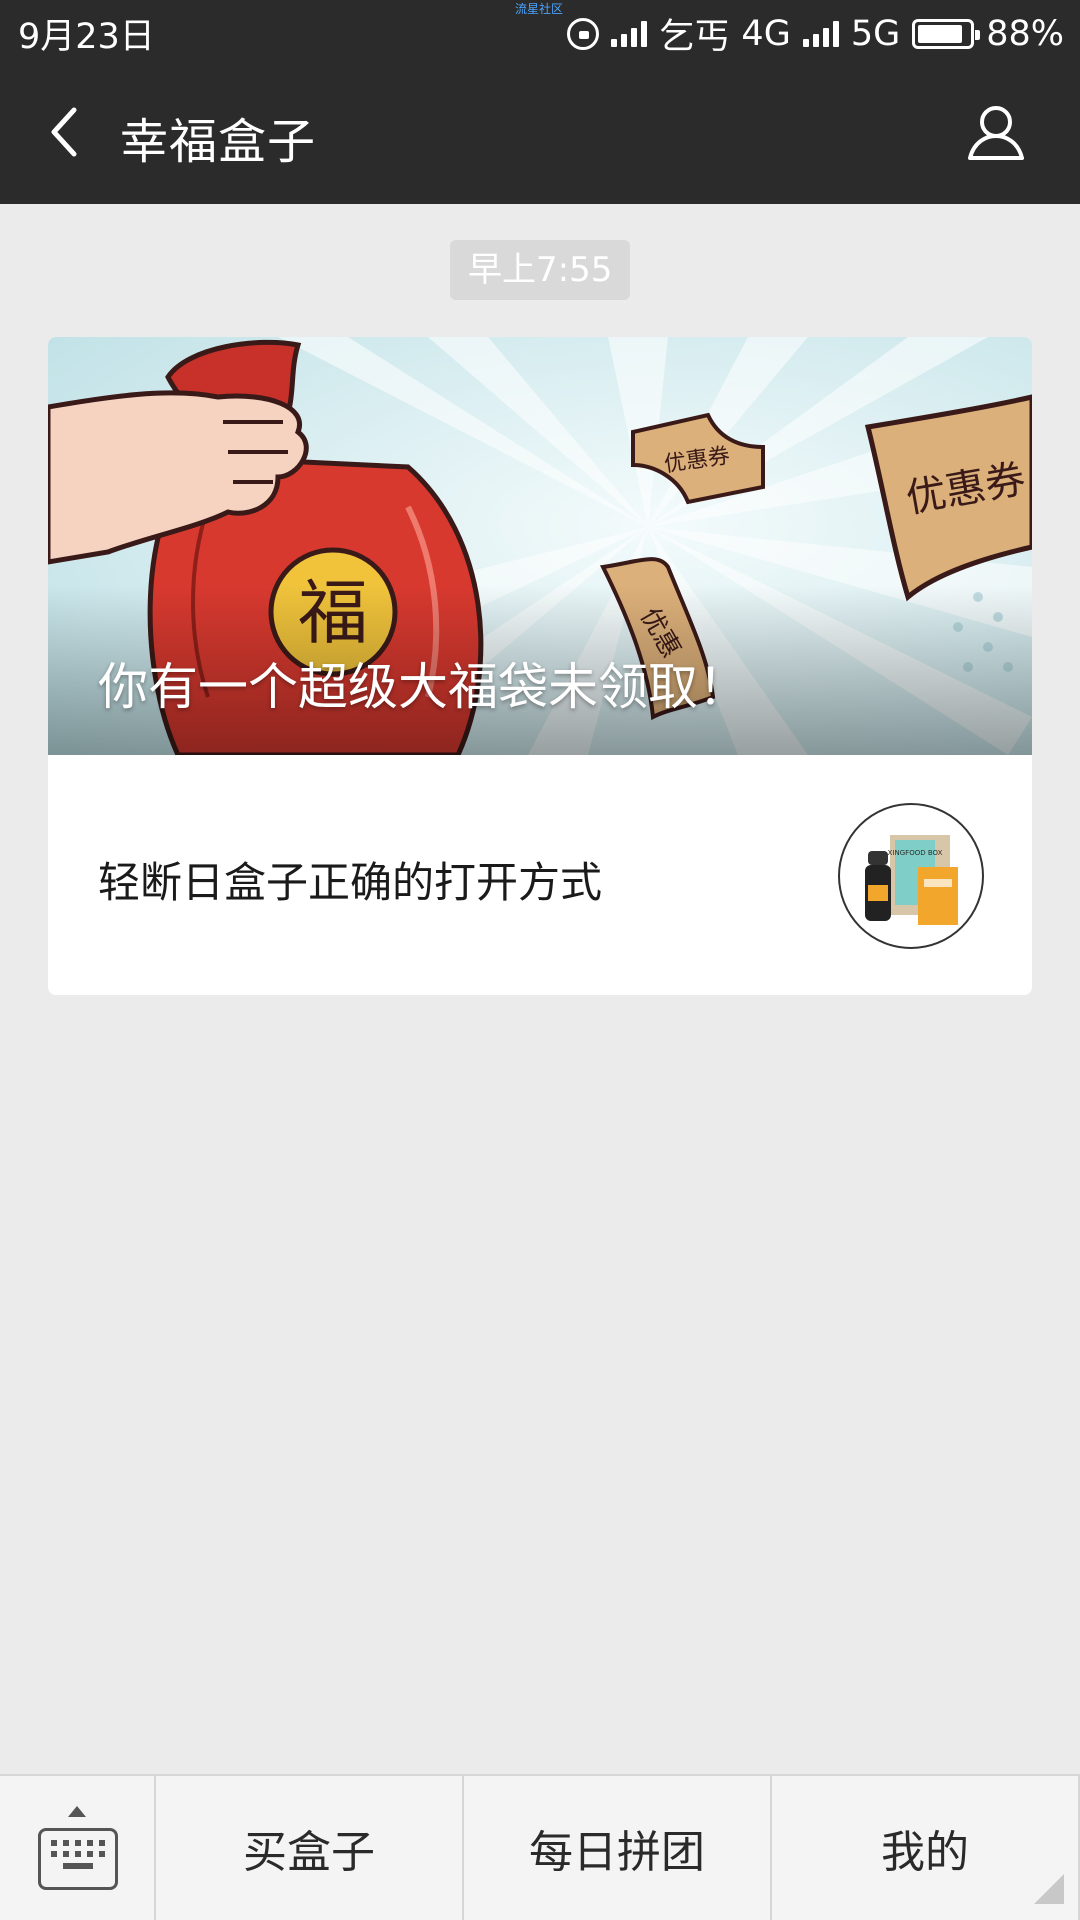  What do you see at coordinates (583, 33) in the screenshot?
I see `rotation-lock-icon` at bounding box center [583, 33].